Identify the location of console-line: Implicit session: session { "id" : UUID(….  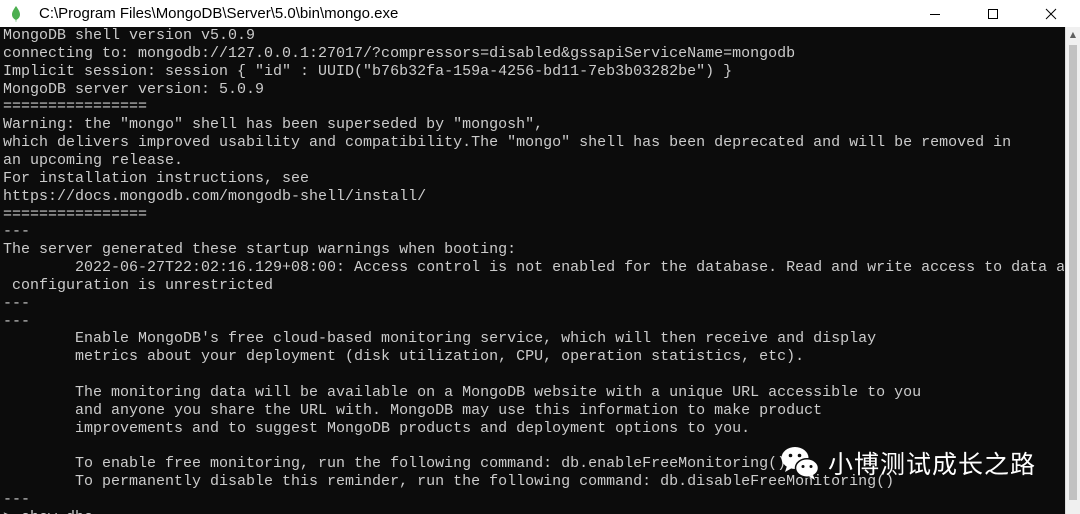
(368, 71).